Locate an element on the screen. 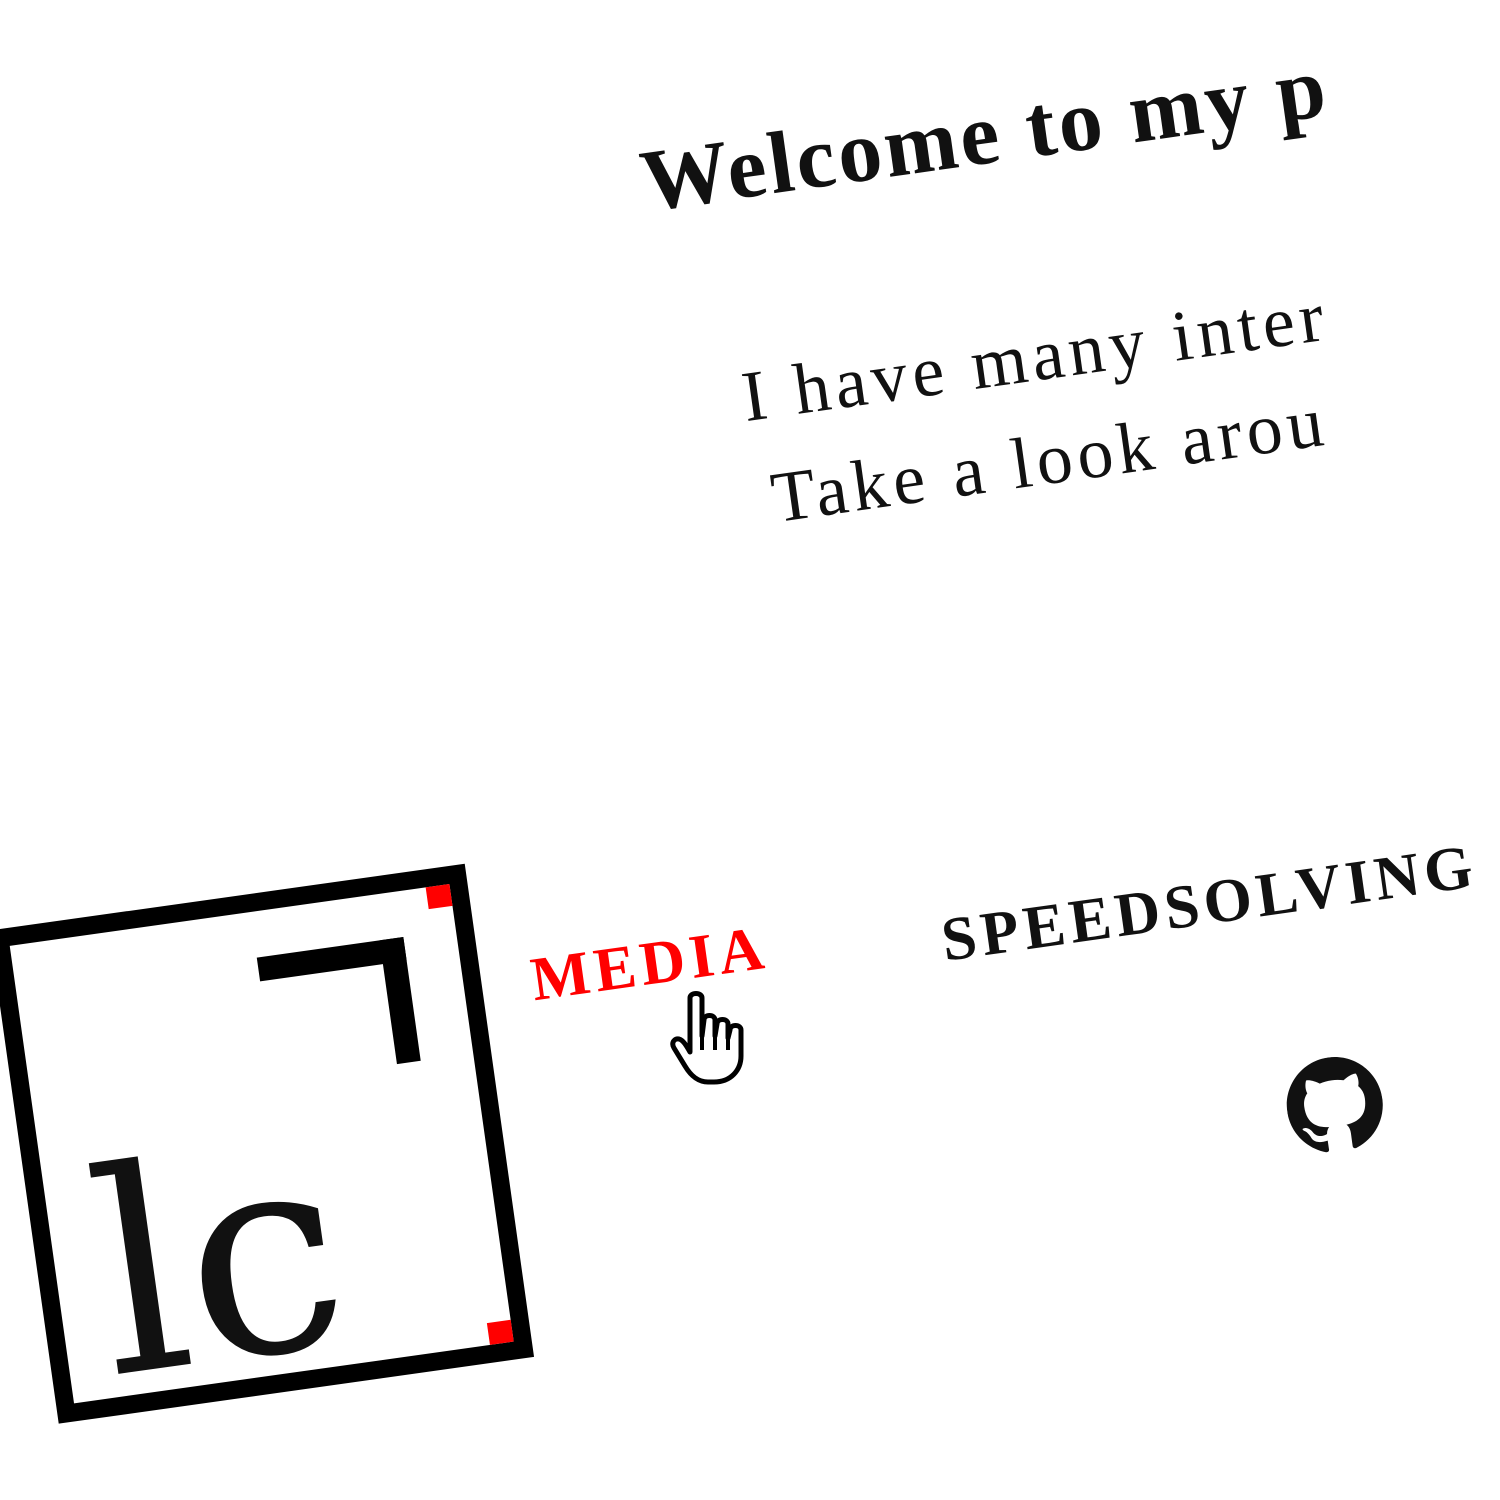 The width and height of the screenshot is (1500, 1500). page-title: Welcome to my p is located at coordinates (984, 134).